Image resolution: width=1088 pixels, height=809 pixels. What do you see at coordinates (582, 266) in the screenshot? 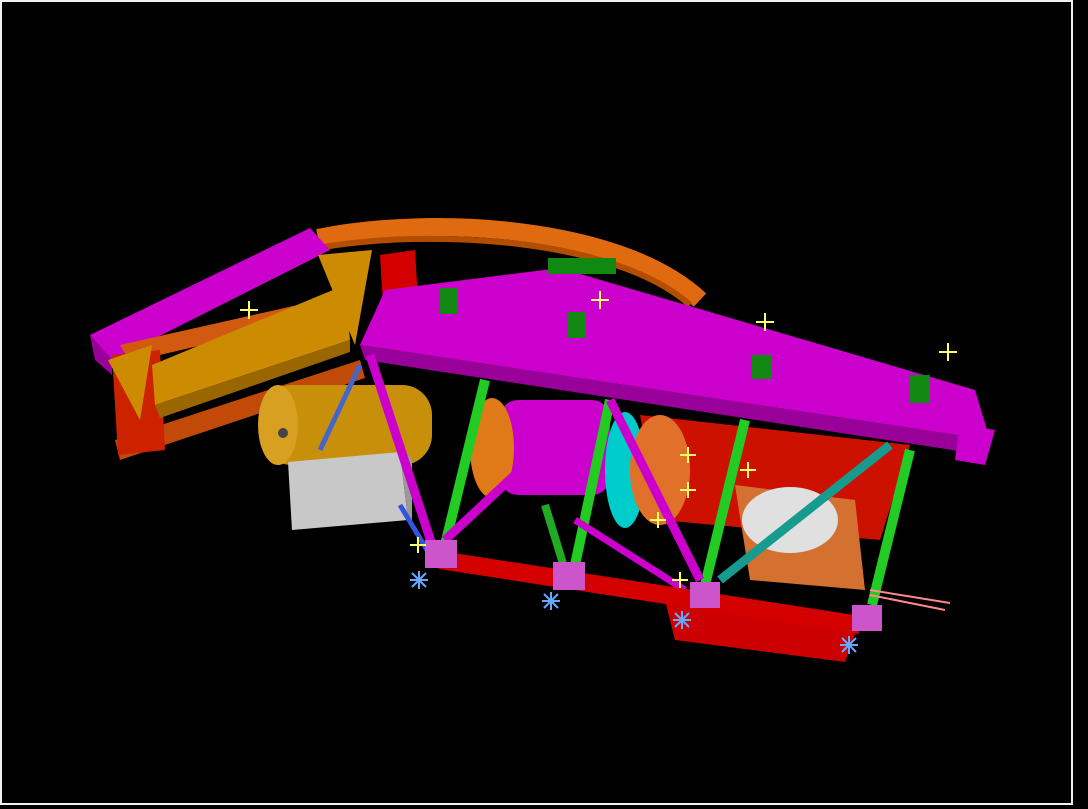
I see `green-bracket-top-rail` at bounding box center [582, 266].